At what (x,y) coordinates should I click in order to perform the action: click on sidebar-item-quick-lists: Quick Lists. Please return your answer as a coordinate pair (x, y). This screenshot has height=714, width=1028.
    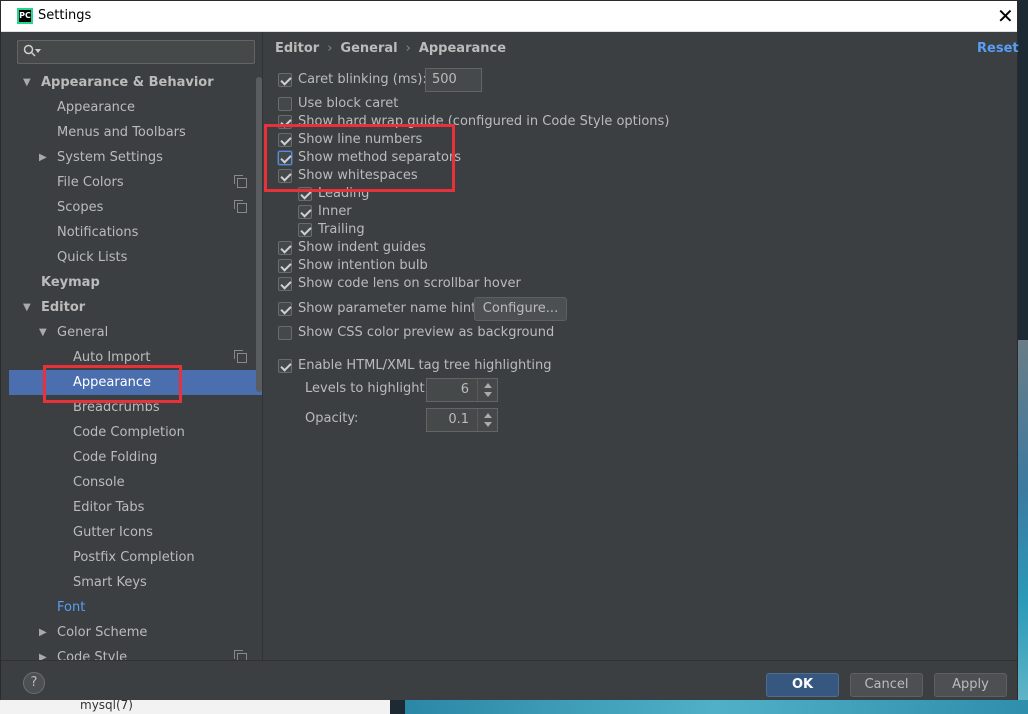
    Looking at the image, I should click on (131, 257).